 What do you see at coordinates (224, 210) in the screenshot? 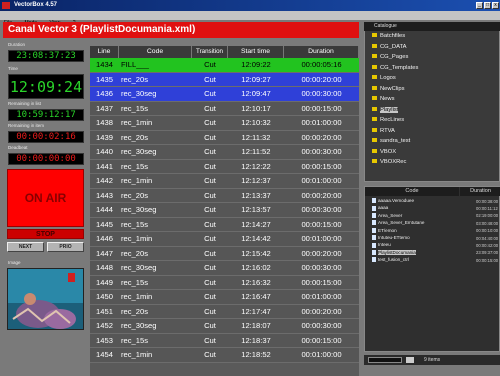
I see `table-row: 1444 rec_30seg Cut 12:13:57 00:00:30:00` at bounding box center [224, 210].